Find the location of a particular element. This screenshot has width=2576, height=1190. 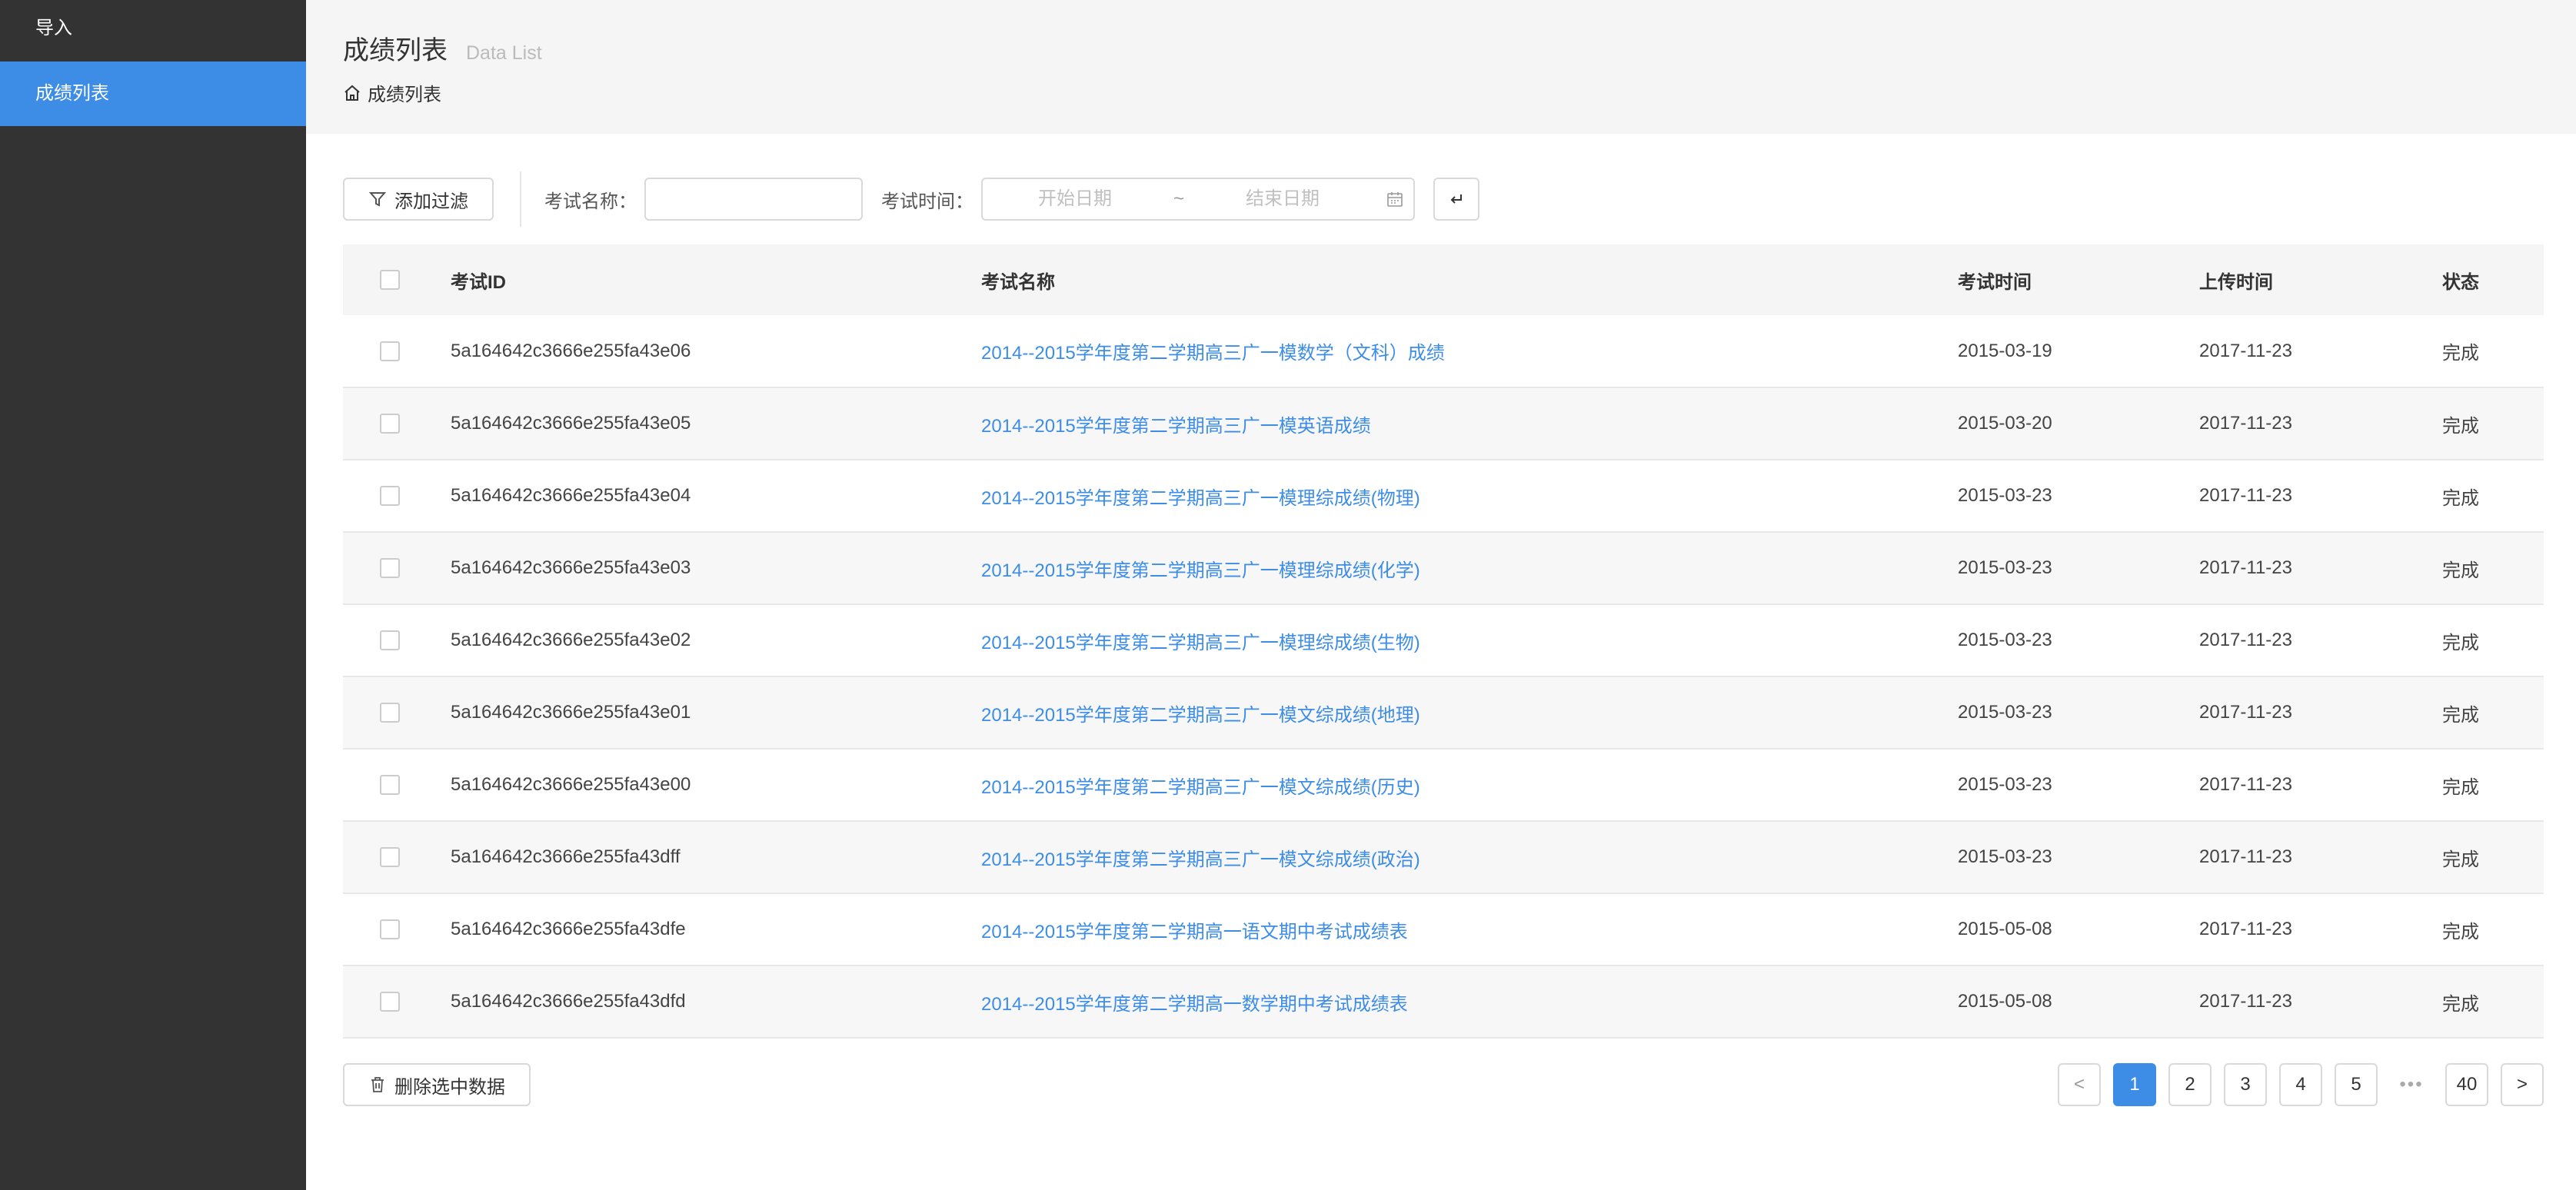

column-header-status: 状态 is located at coordinates (2493, 279).